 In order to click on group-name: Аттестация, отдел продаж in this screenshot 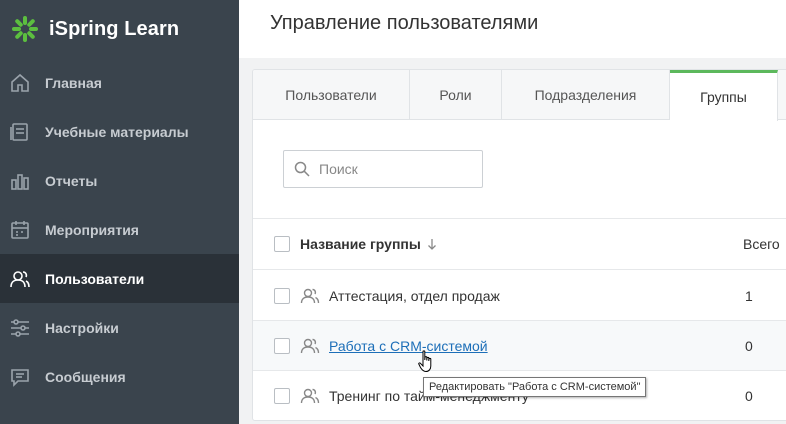, I will do `click(414, 296)`.